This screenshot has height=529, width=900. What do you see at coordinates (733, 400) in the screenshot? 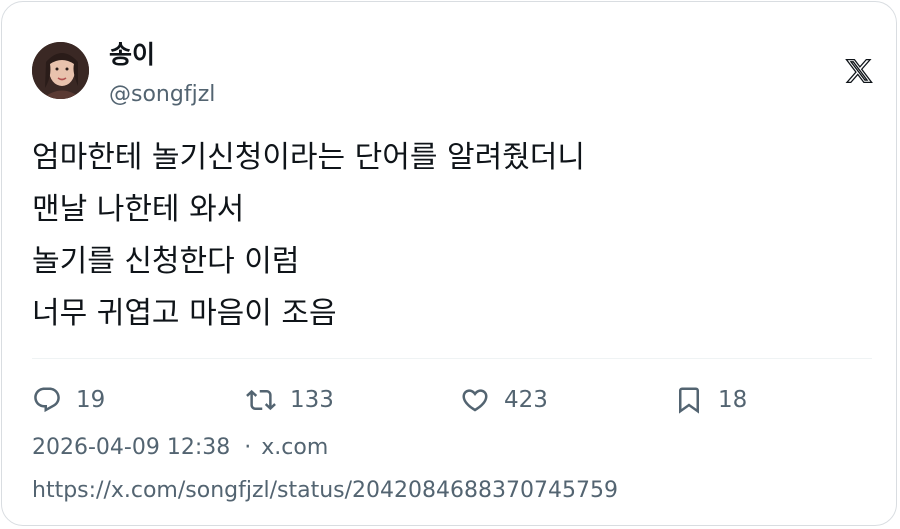
I see `bookmark-count: 18` at bounding box center [733, 400].